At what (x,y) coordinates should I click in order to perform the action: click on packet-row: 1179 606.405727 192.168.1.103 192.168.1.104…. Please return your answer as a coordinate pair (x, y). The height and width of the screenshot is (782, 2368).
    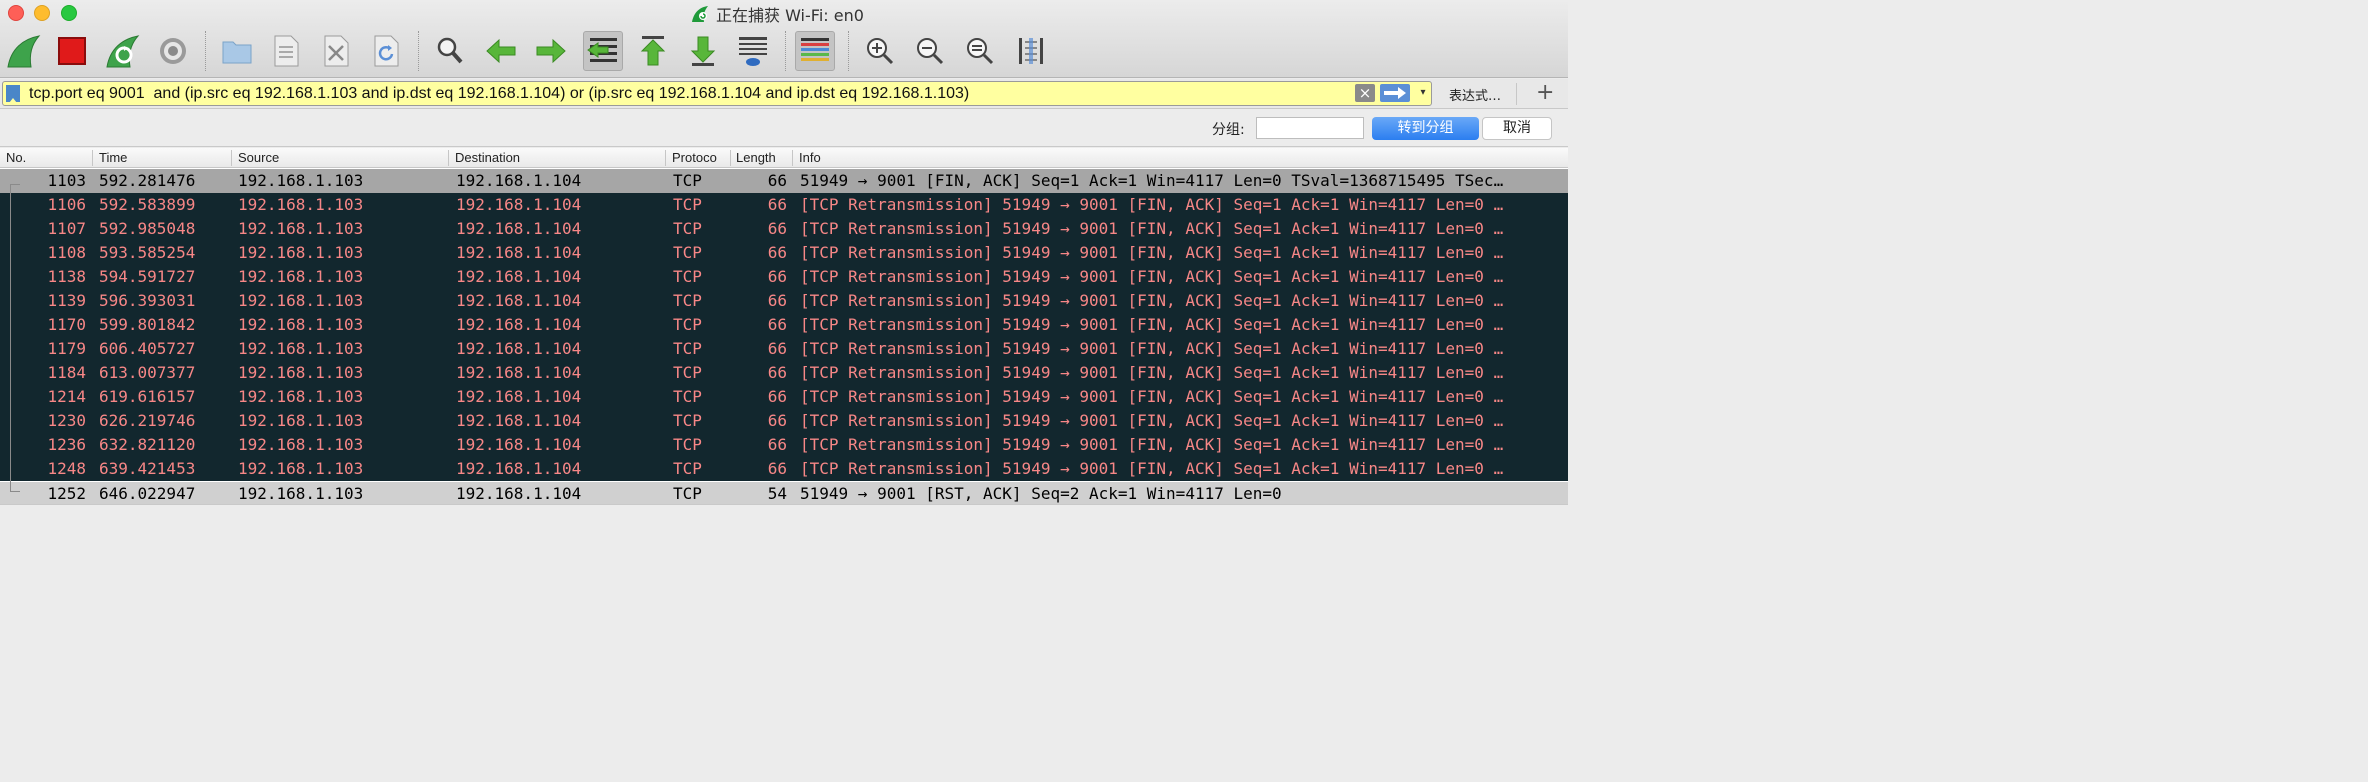
    Looking at the image, I should click on (784, 349).